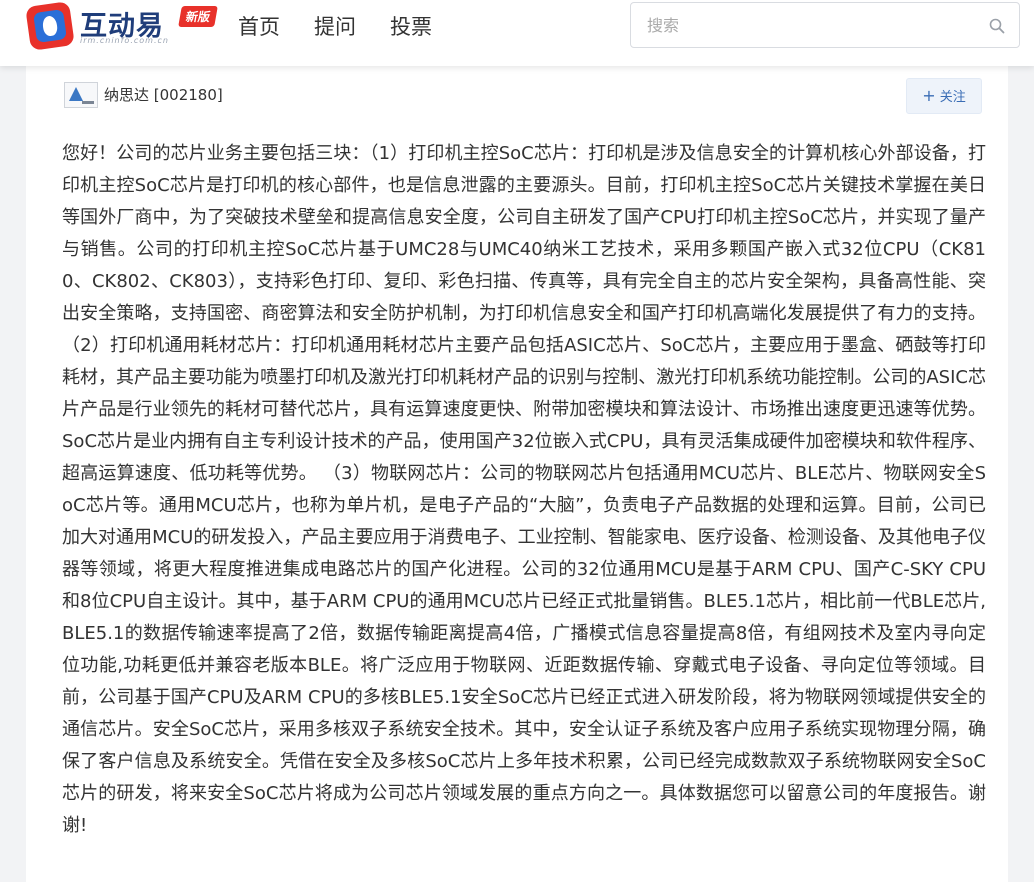 Image resolution: width=1034 pixels, height=882 pixels. What do you see at coordinates (198, 16) in the screenshot?
I see `new-version-badge: 新版` at bounding box center [198, 16].